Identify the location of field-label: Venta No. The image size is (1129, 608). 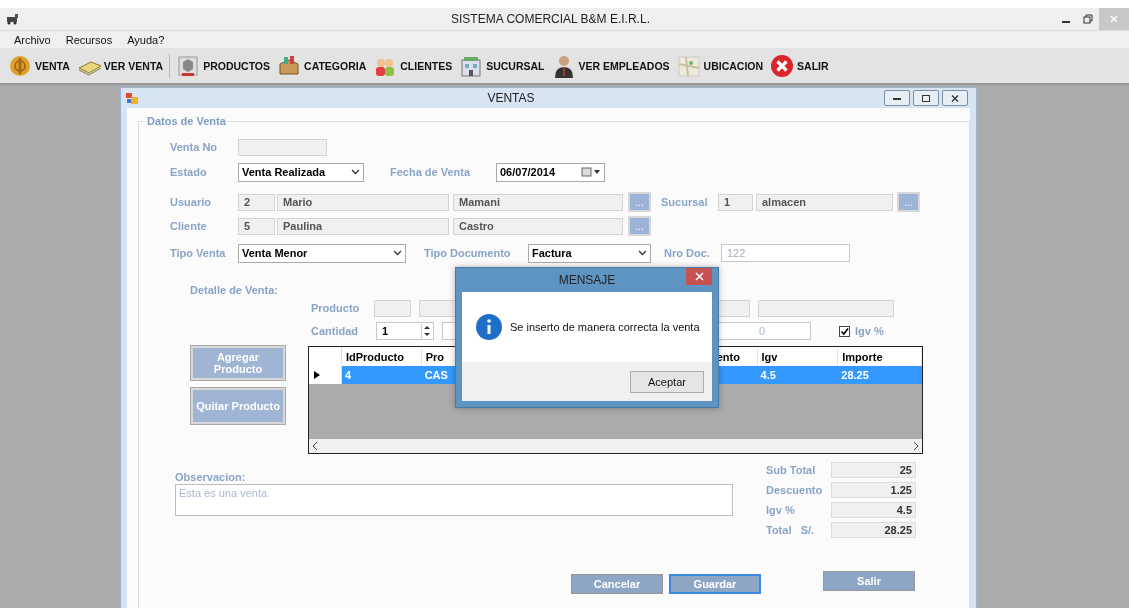
(194, 147).